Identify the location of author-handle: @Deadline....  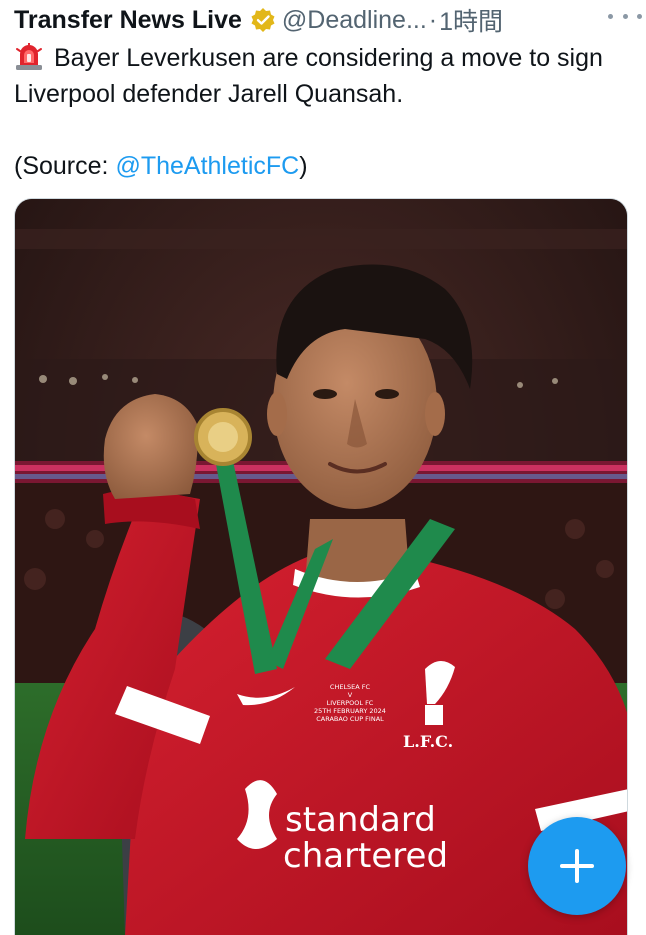
(354, 20).